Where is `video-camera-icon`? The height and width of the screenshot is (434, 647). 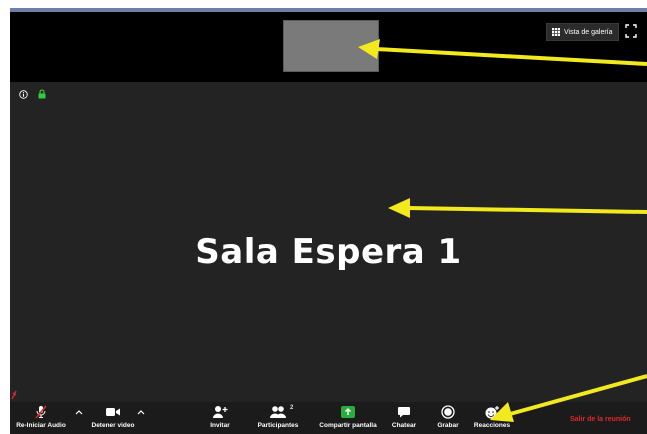 video-camera-icon is located at coordinates (113, 412).